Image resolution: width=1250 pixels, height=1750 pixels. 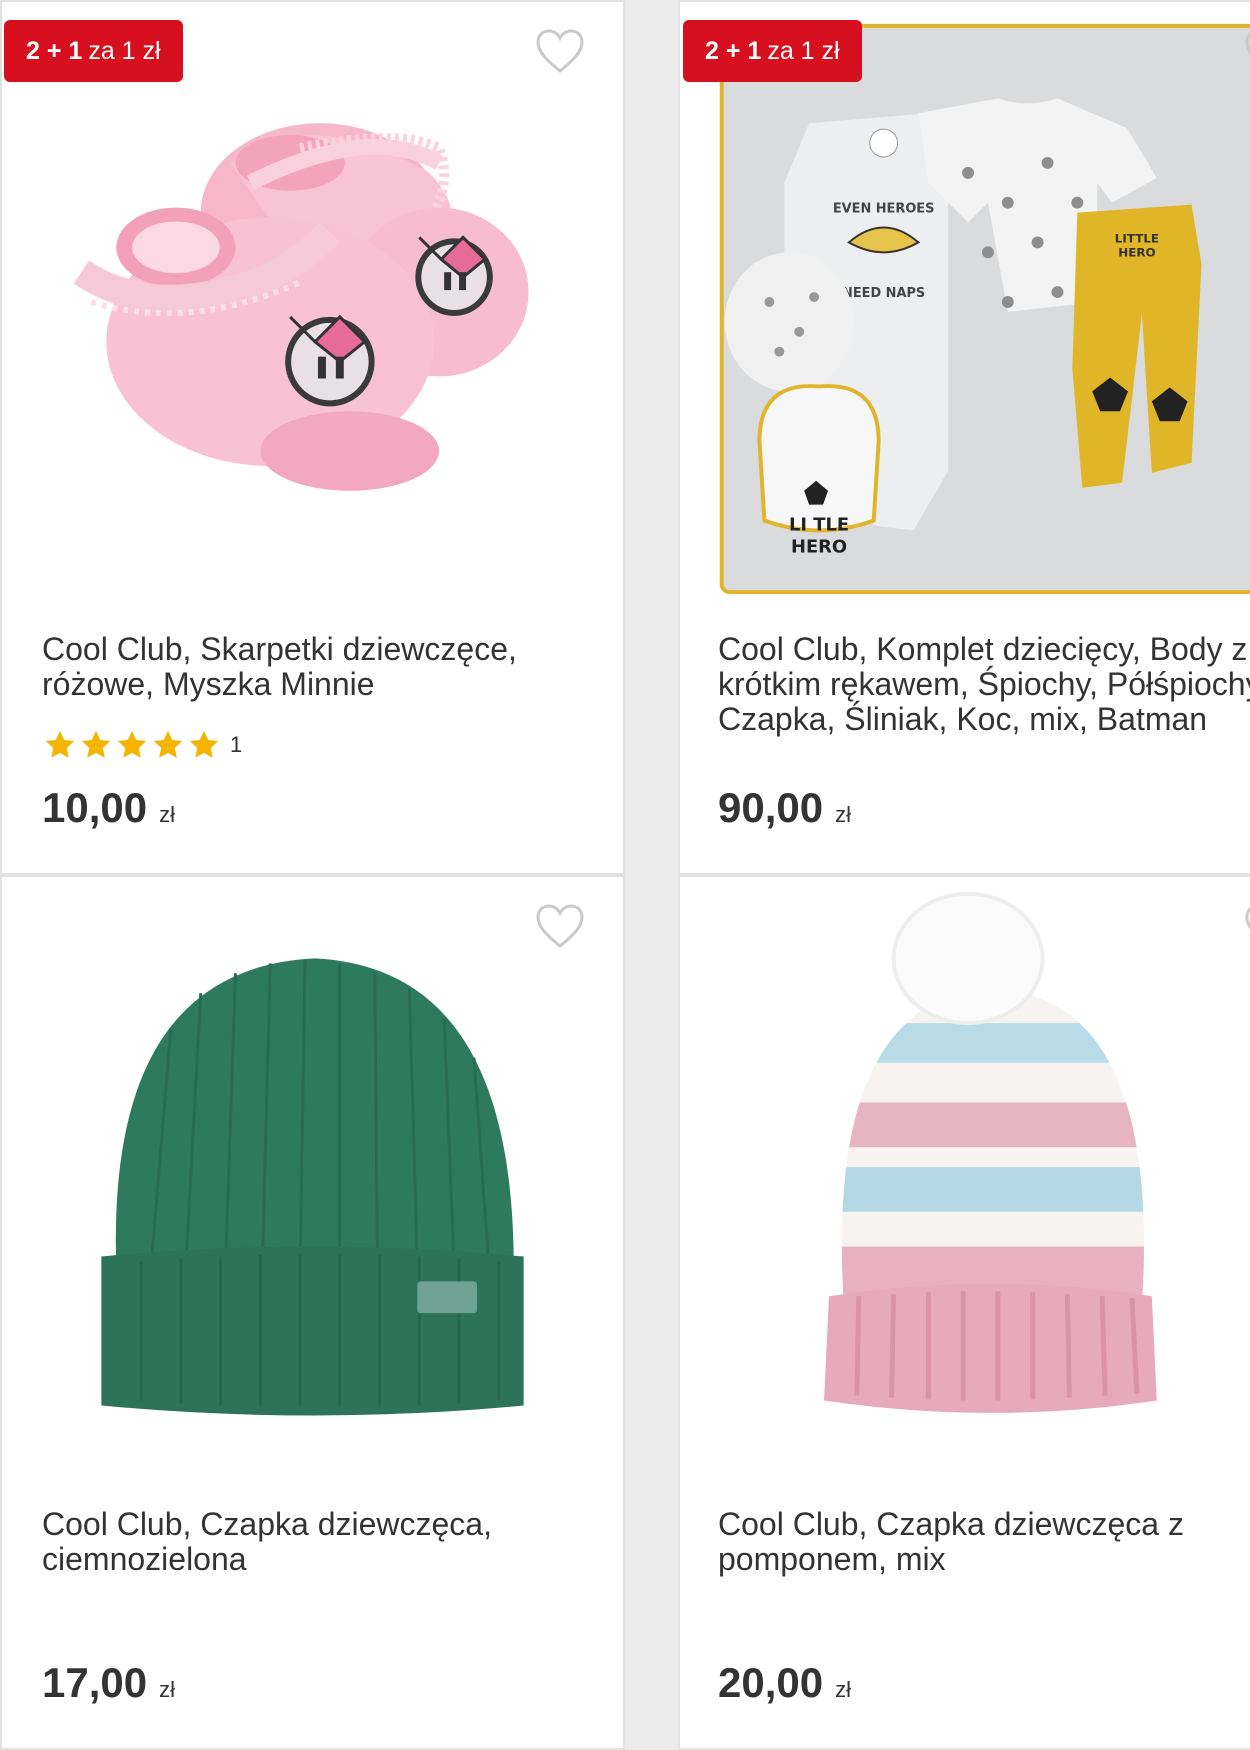 I want to click on price-amount: 17,00, so click(x=95, y=1682).